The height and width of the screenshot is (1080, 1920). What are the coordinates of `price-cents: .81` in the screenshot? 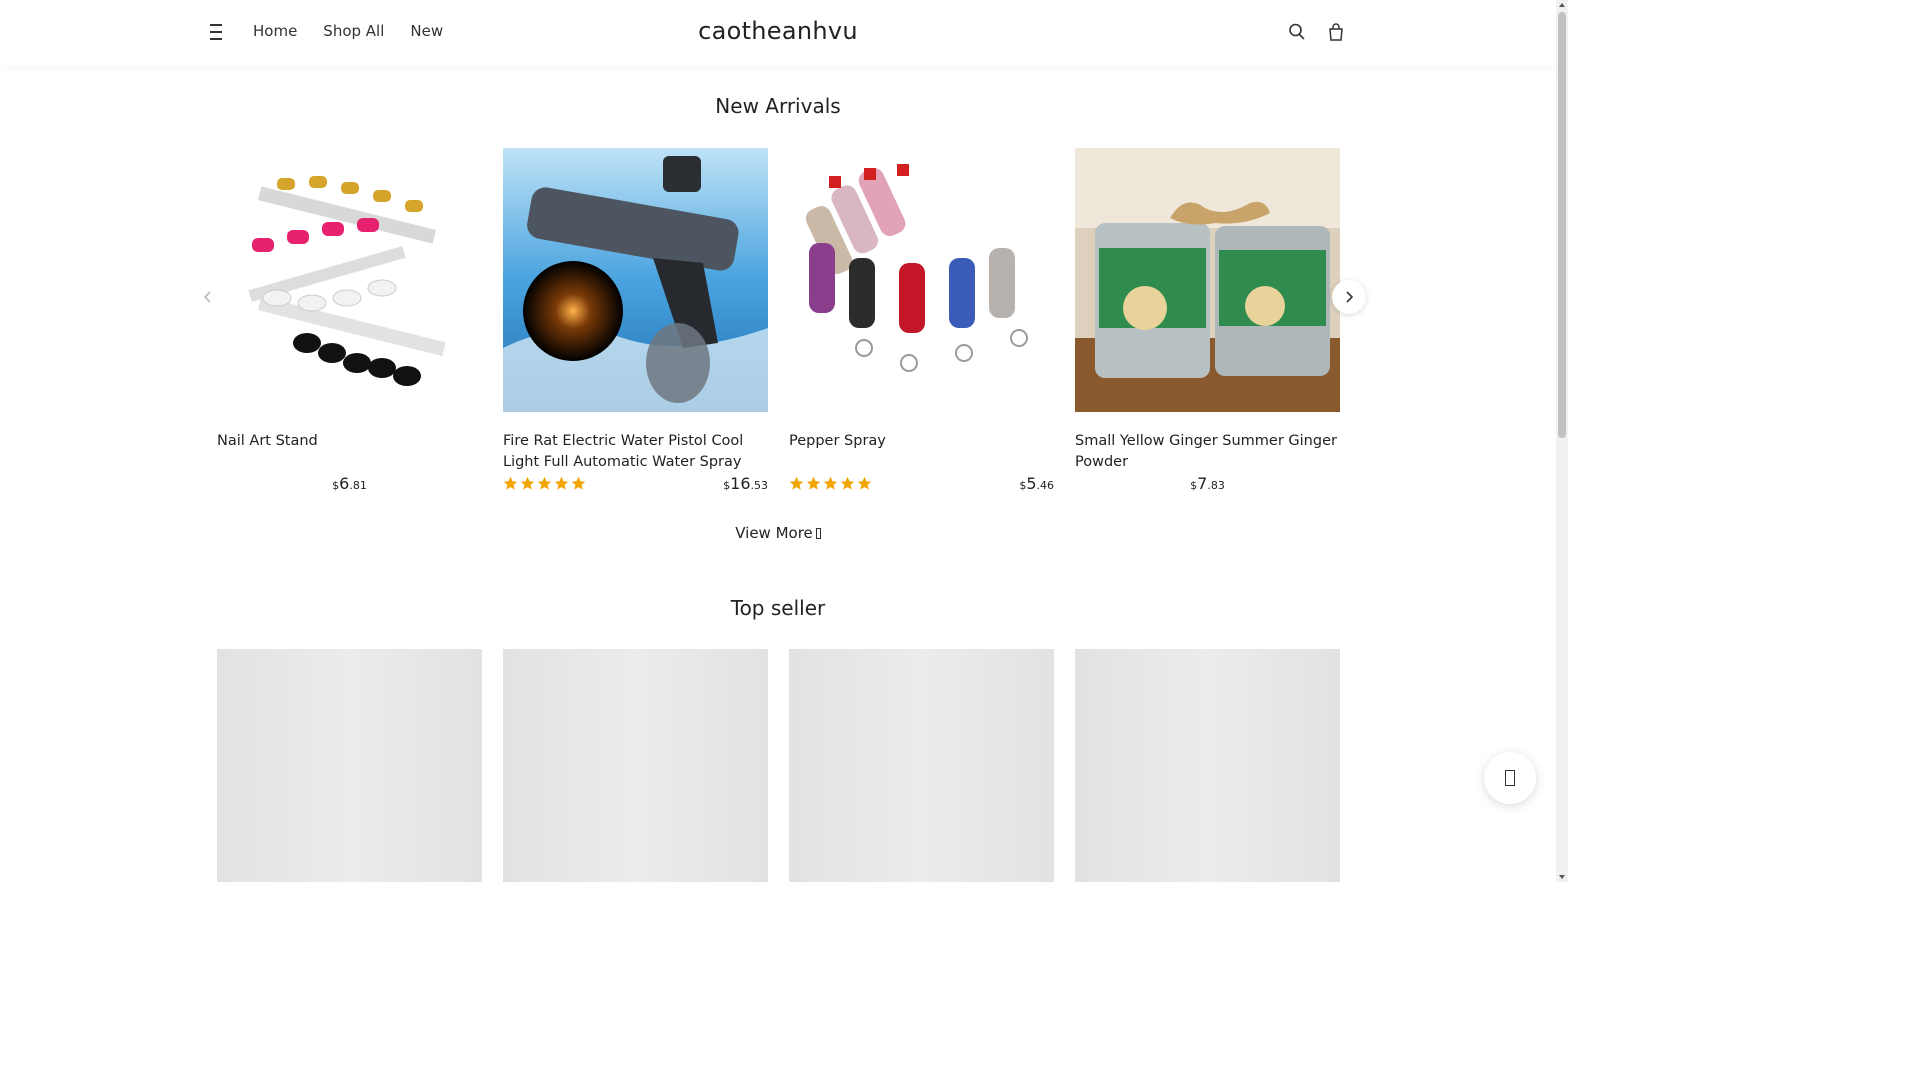 It's located at (358, 485).